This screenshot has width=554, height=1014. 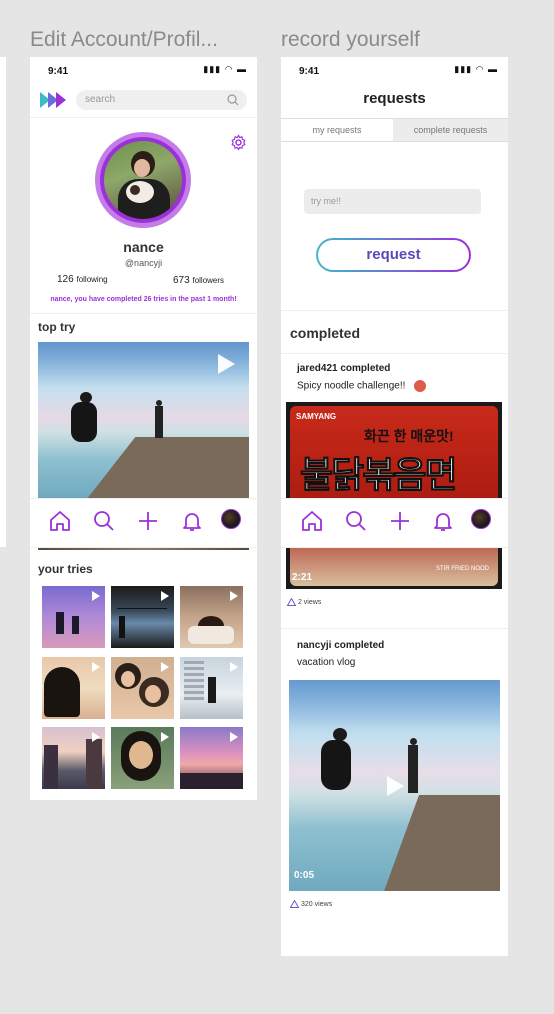 What do you see at coordinates (304, 875) in the screenshot?
I see `video-duration: 0:05` at bounding box center [304, 875].